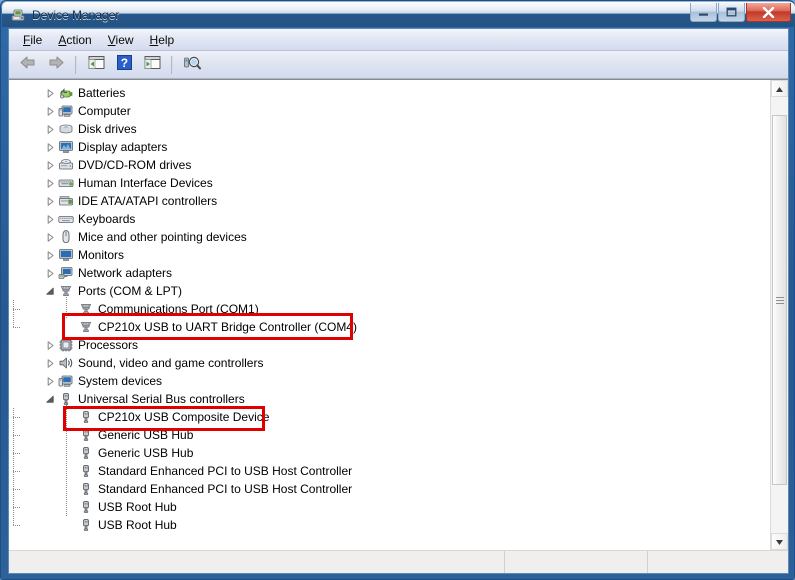 Image resolution: width=795 pixels, height=580 pixels. What do you see at coordinates (107, 219) in the screenshot?
I see `tree-item-label: Keyboards` at bounding box center [107, 219].